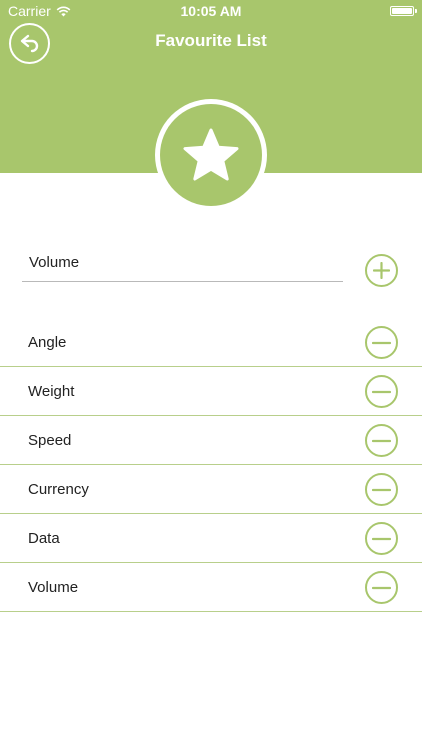 The height and width of the screenshot is (750, 422). I want to click on list-item-label: Speed, so click(50, 440).